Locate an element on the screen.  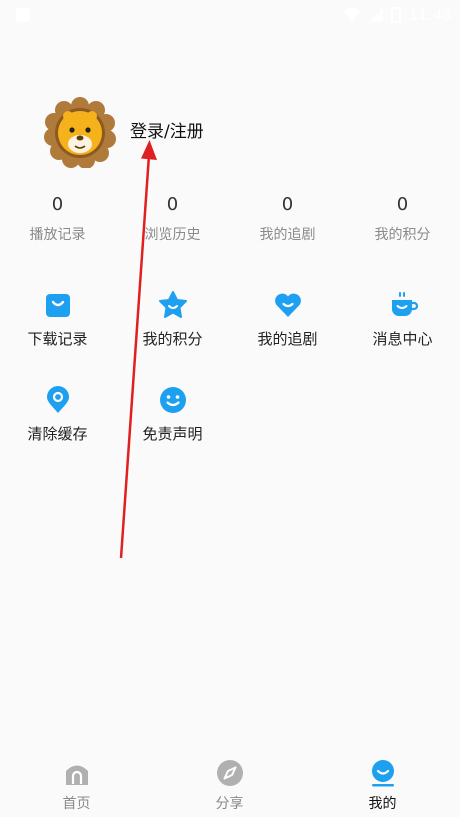
menu-item-disclaimer: 免责声明 is located at coordinates (172, 432).